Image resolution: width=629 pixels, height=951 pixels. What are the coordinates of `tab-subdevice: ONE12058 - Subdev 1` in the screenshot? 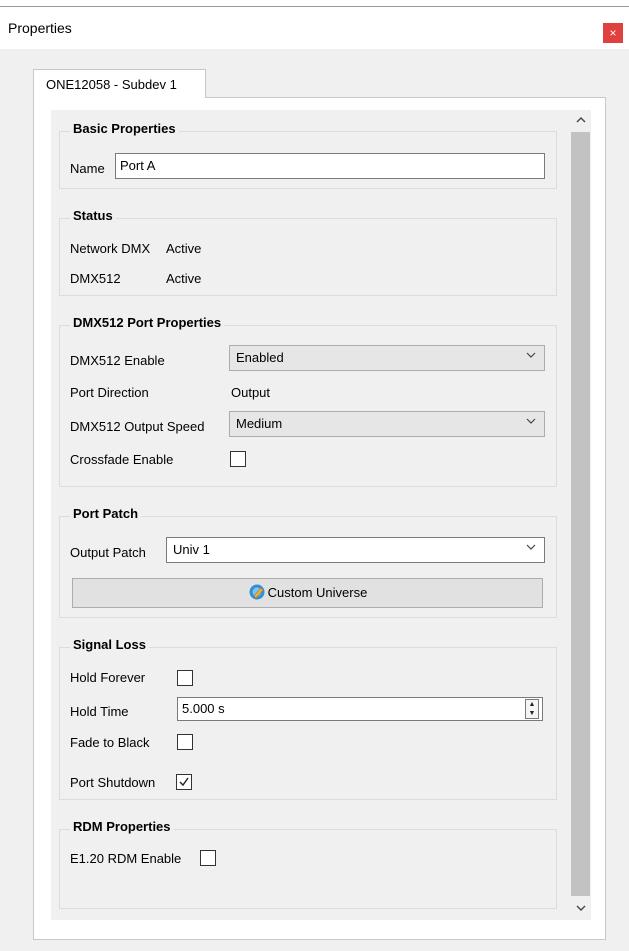 It's located at (119, 83).